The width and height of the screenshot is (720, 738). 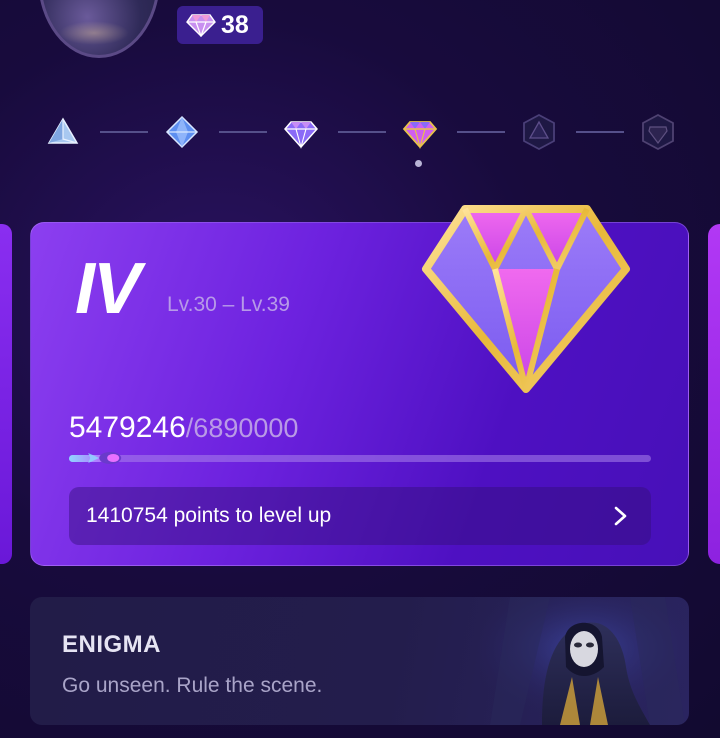 I want to click on tier-4-diamond-icon, so click(x=420, y=135).